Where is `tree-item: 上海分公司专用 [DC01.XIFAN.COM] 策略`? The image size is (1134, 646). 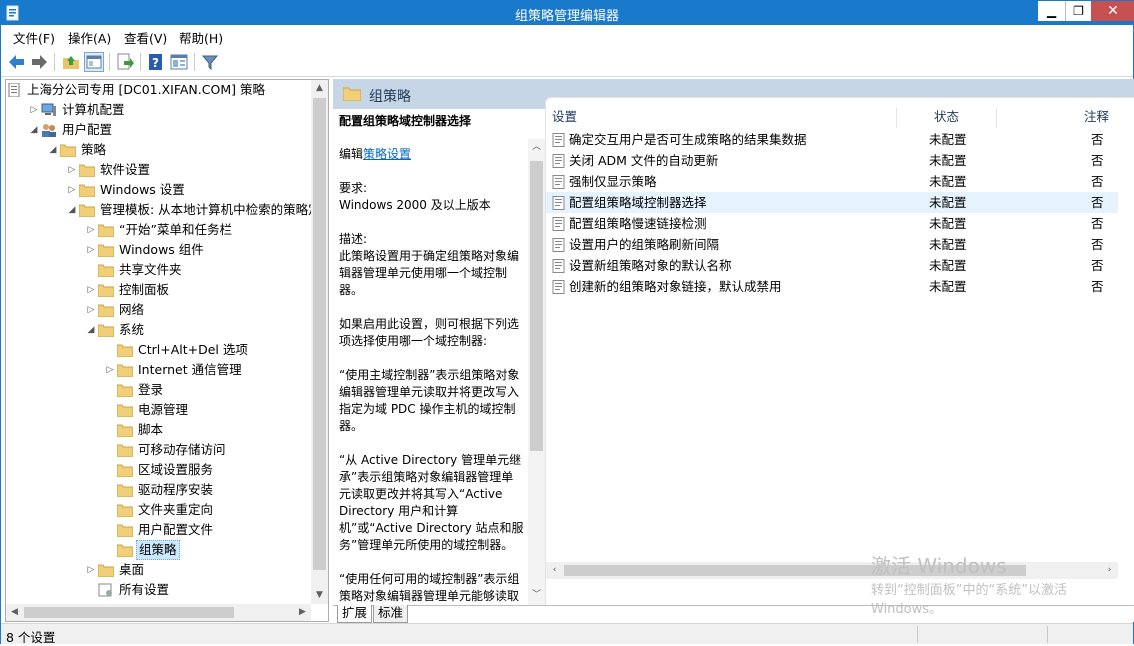
tree-item: 上海分公司专用 [DC01.XIFAN.COM] 策略 is located at coordinates (158, 90).